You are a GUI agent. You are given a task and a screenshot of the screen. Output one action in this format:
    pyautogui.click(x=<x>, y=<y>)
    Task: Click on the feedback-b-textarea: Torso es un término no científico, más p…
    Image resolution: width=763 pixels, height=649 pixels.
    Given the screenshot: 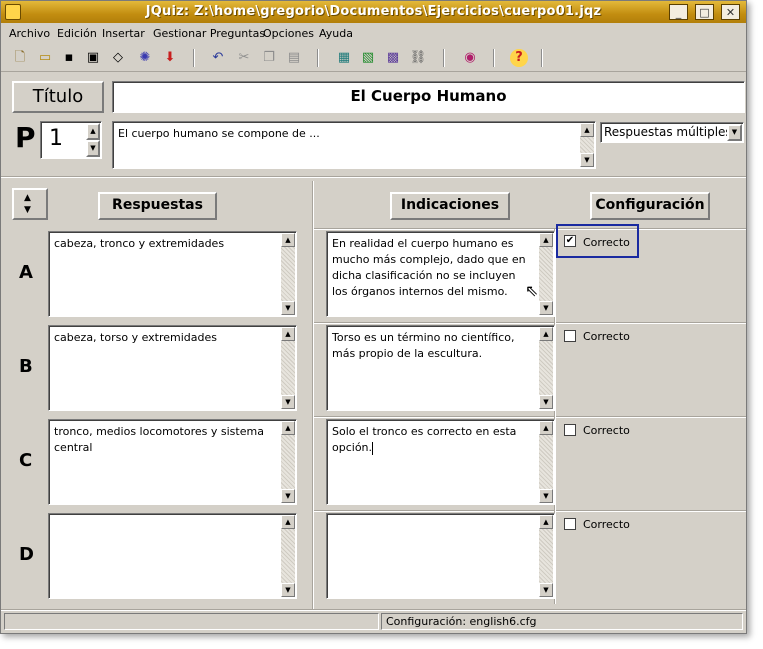 What is the action you would take?
    pyautogui.click(x=440, y=368)
    